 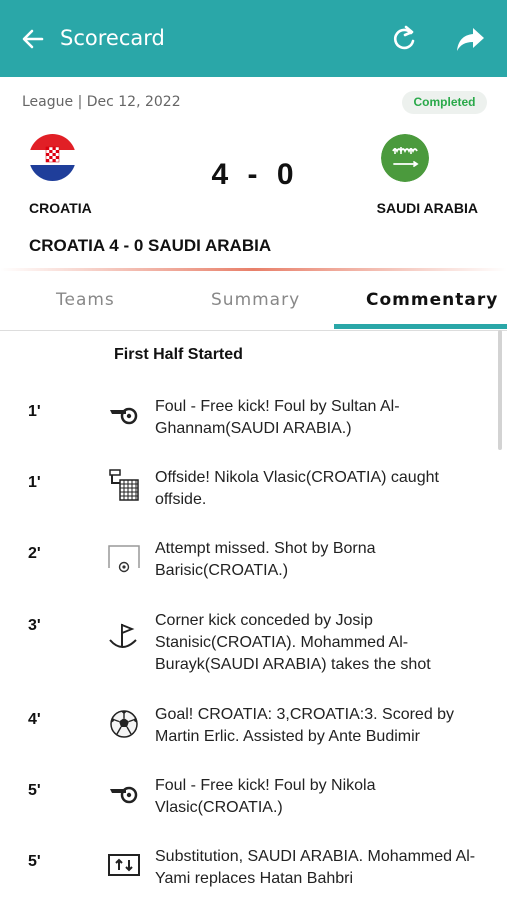 I want to click on section-title: First Half Started, so click(x=178, y=354).